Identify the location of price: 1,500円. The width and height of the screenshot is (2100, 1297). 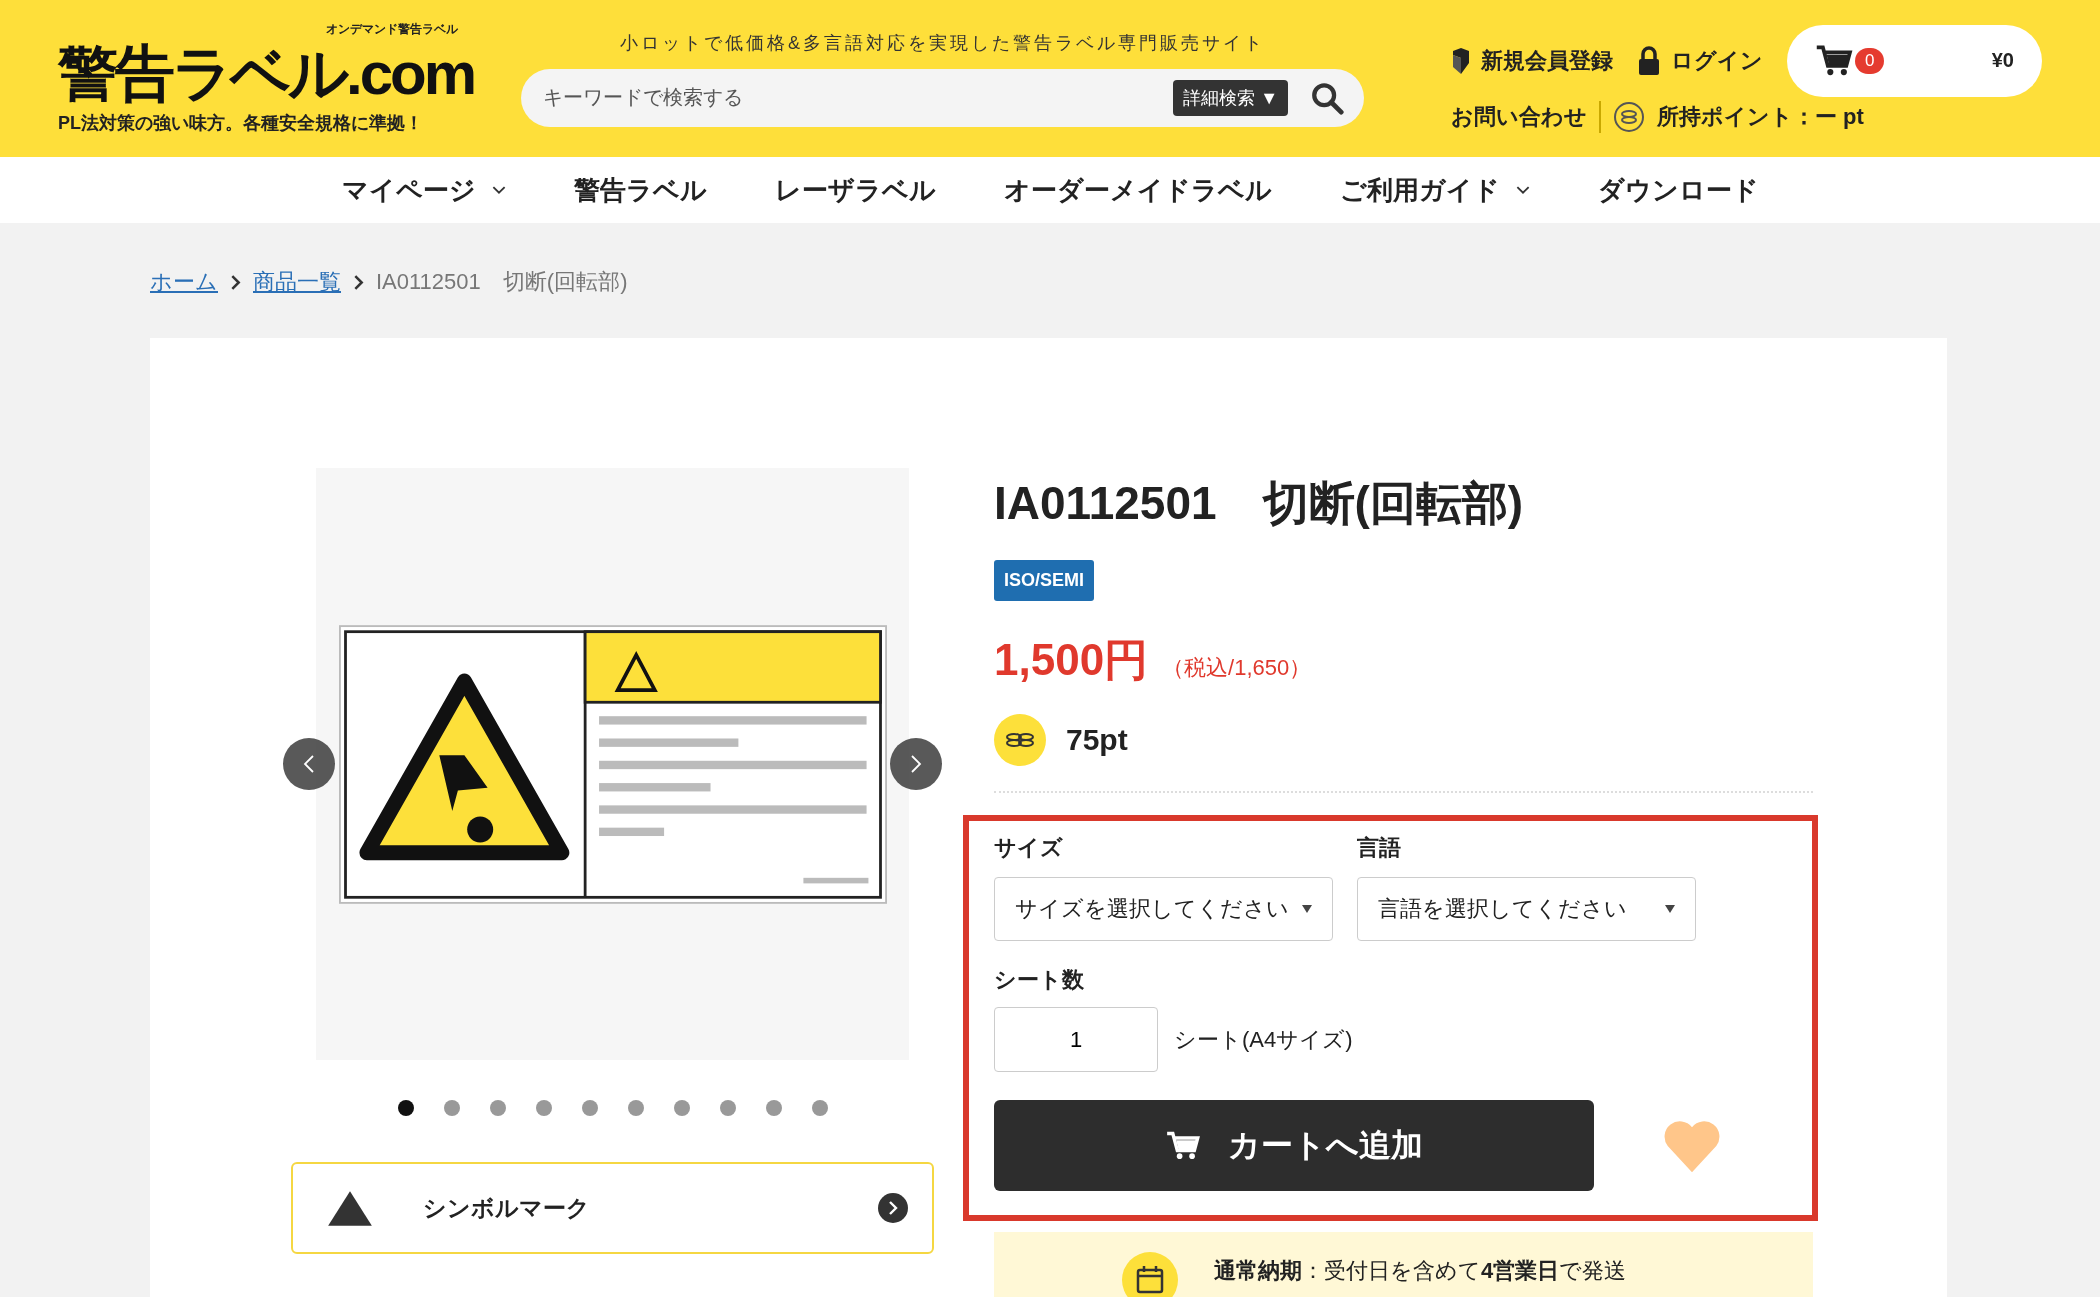
(1071, 660).